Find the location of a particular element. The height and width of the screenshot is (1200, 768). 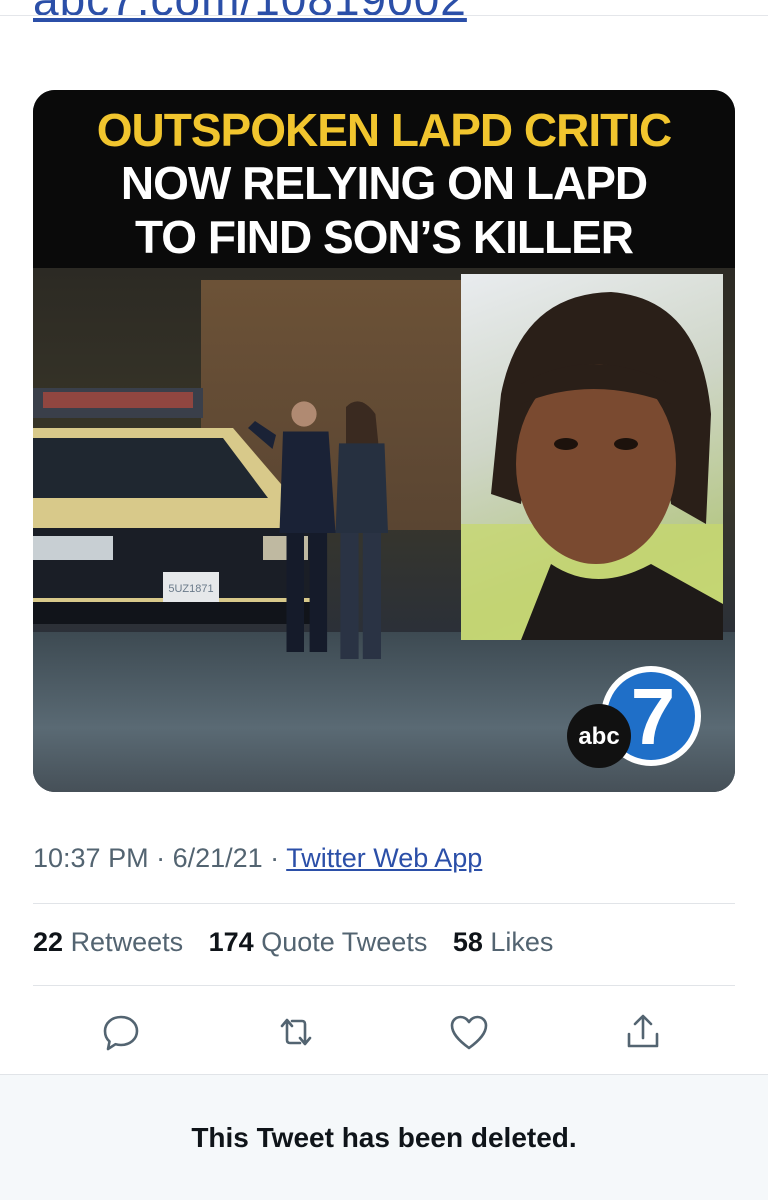

headline-line-2: NOW RELYING ON LAPD is located at coordinates (384, 183).